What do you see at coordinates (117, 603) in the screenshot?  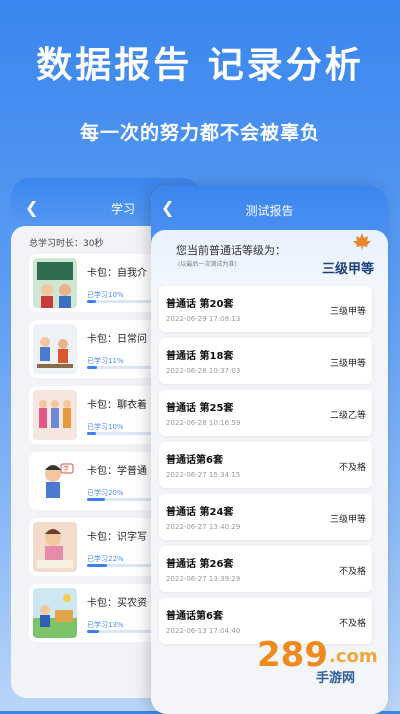 I see `card-name: 卡包：买农资` at bounding box center [117, 603].